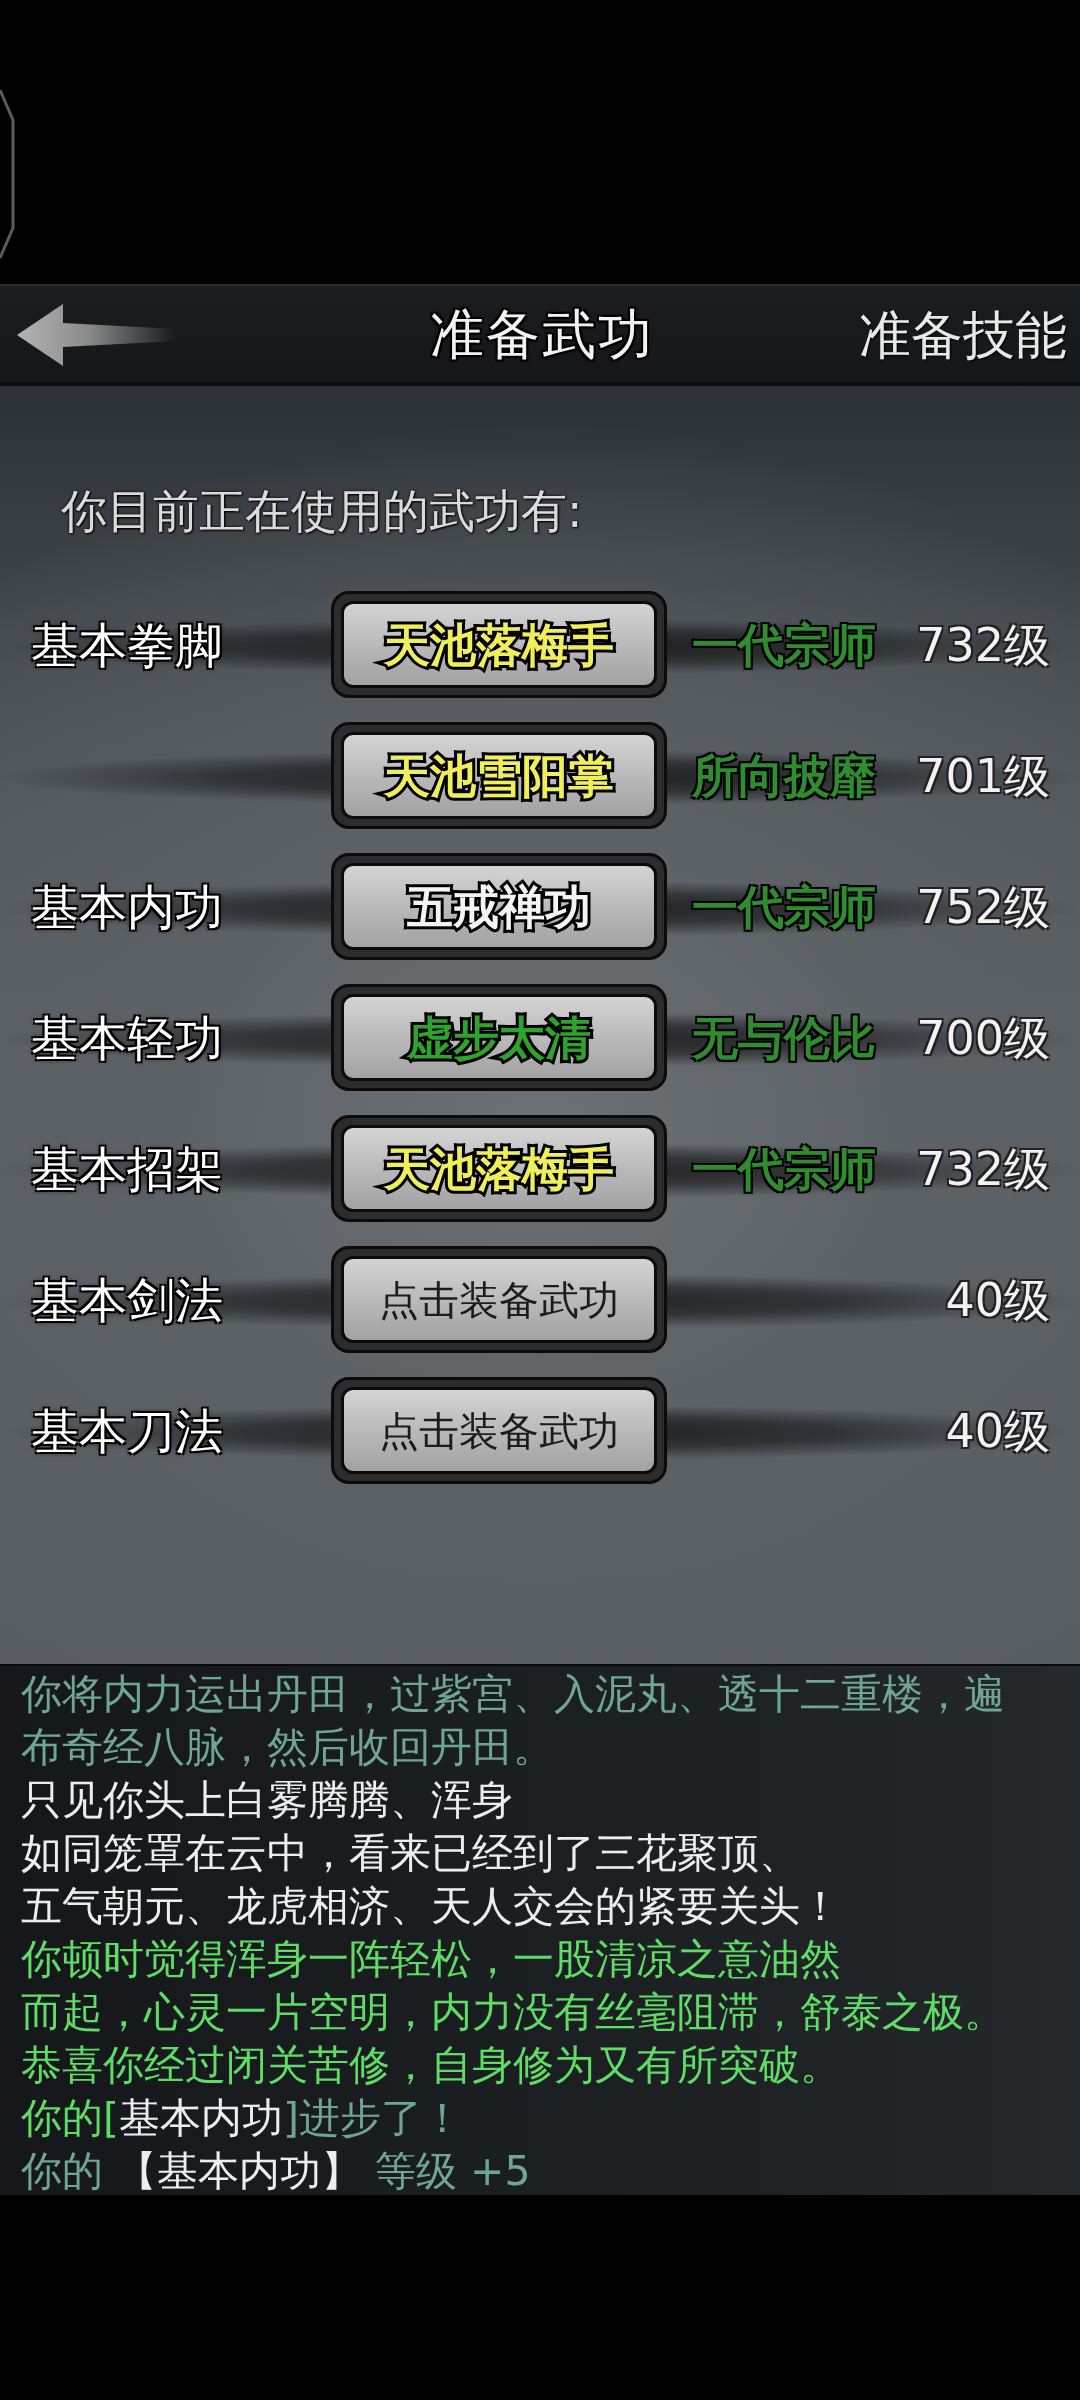 This screenshot has width=1080, height=2400. I want to click on category-label: 基本剑法, so click(127, 1299).